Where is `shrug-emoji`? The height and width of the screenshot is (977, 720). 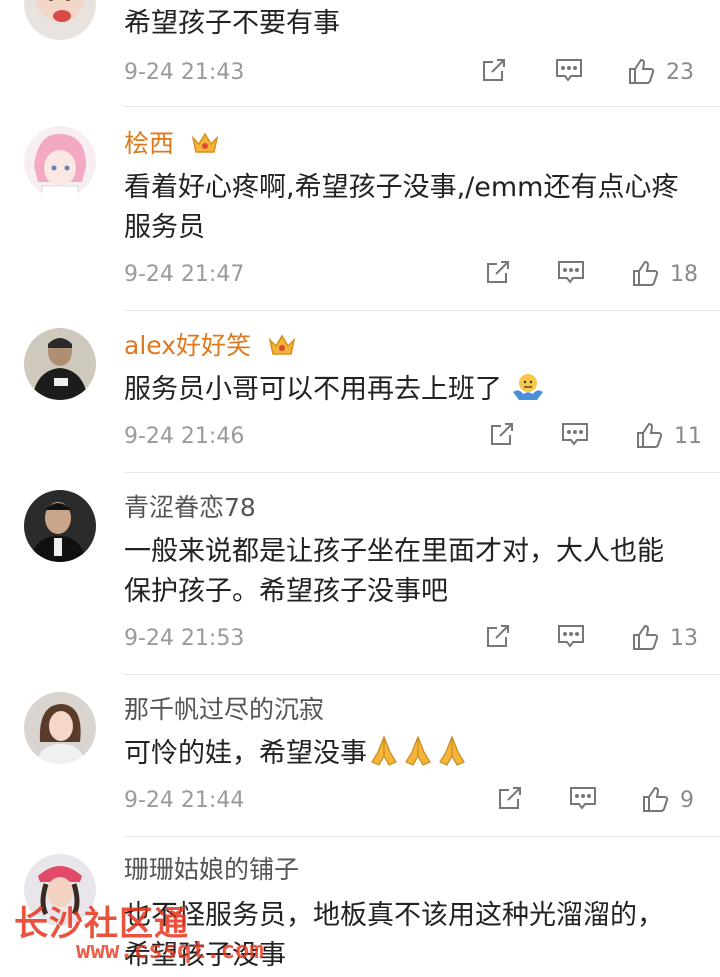 shrug-emoji is located at coordinates (528, 393).